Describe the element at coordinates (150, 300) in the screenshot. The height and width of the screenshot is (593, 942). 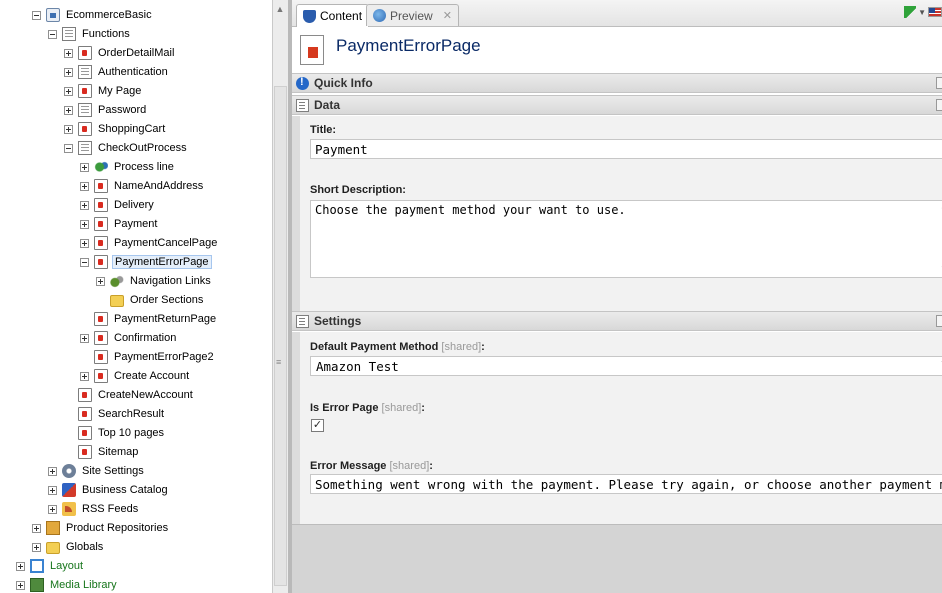
I see `tree-node-order-sections: Order Sections` at that location.